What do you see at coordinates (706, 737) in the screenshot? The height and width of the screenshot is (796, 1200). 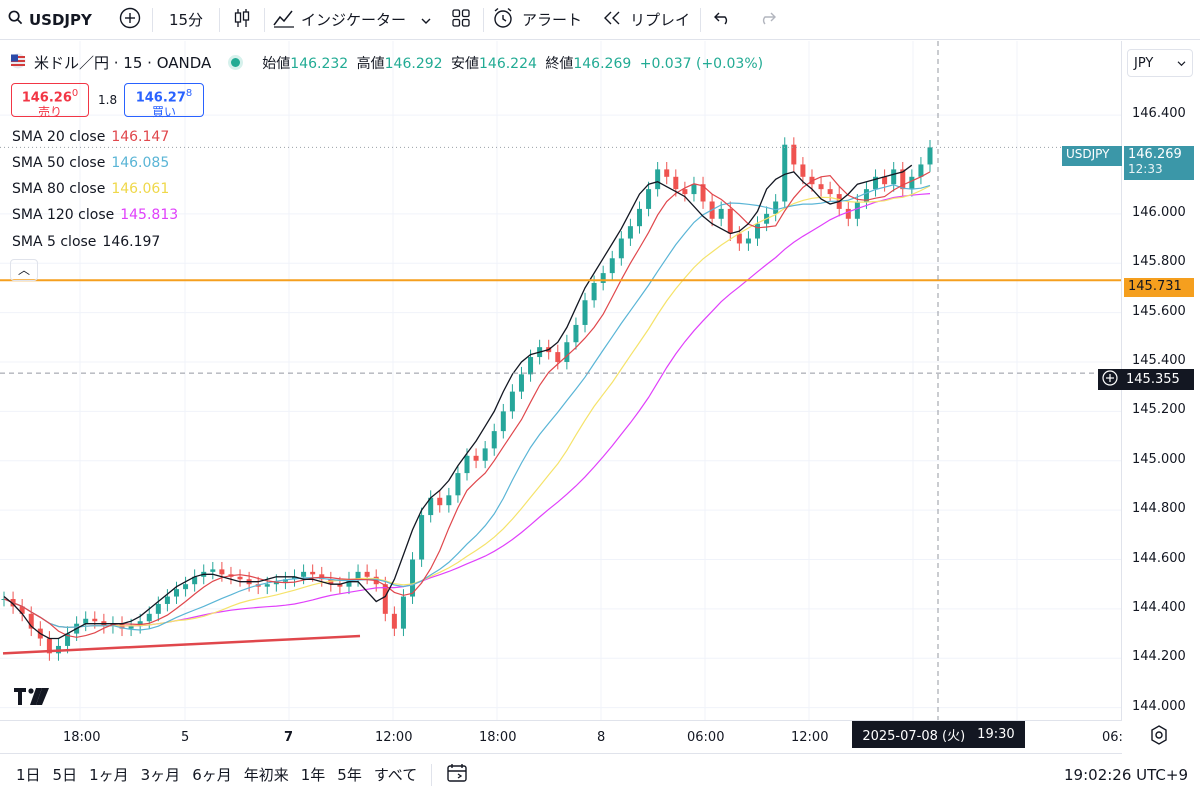 I see `time-tick: 06:00` at bounding box center [706, 737].